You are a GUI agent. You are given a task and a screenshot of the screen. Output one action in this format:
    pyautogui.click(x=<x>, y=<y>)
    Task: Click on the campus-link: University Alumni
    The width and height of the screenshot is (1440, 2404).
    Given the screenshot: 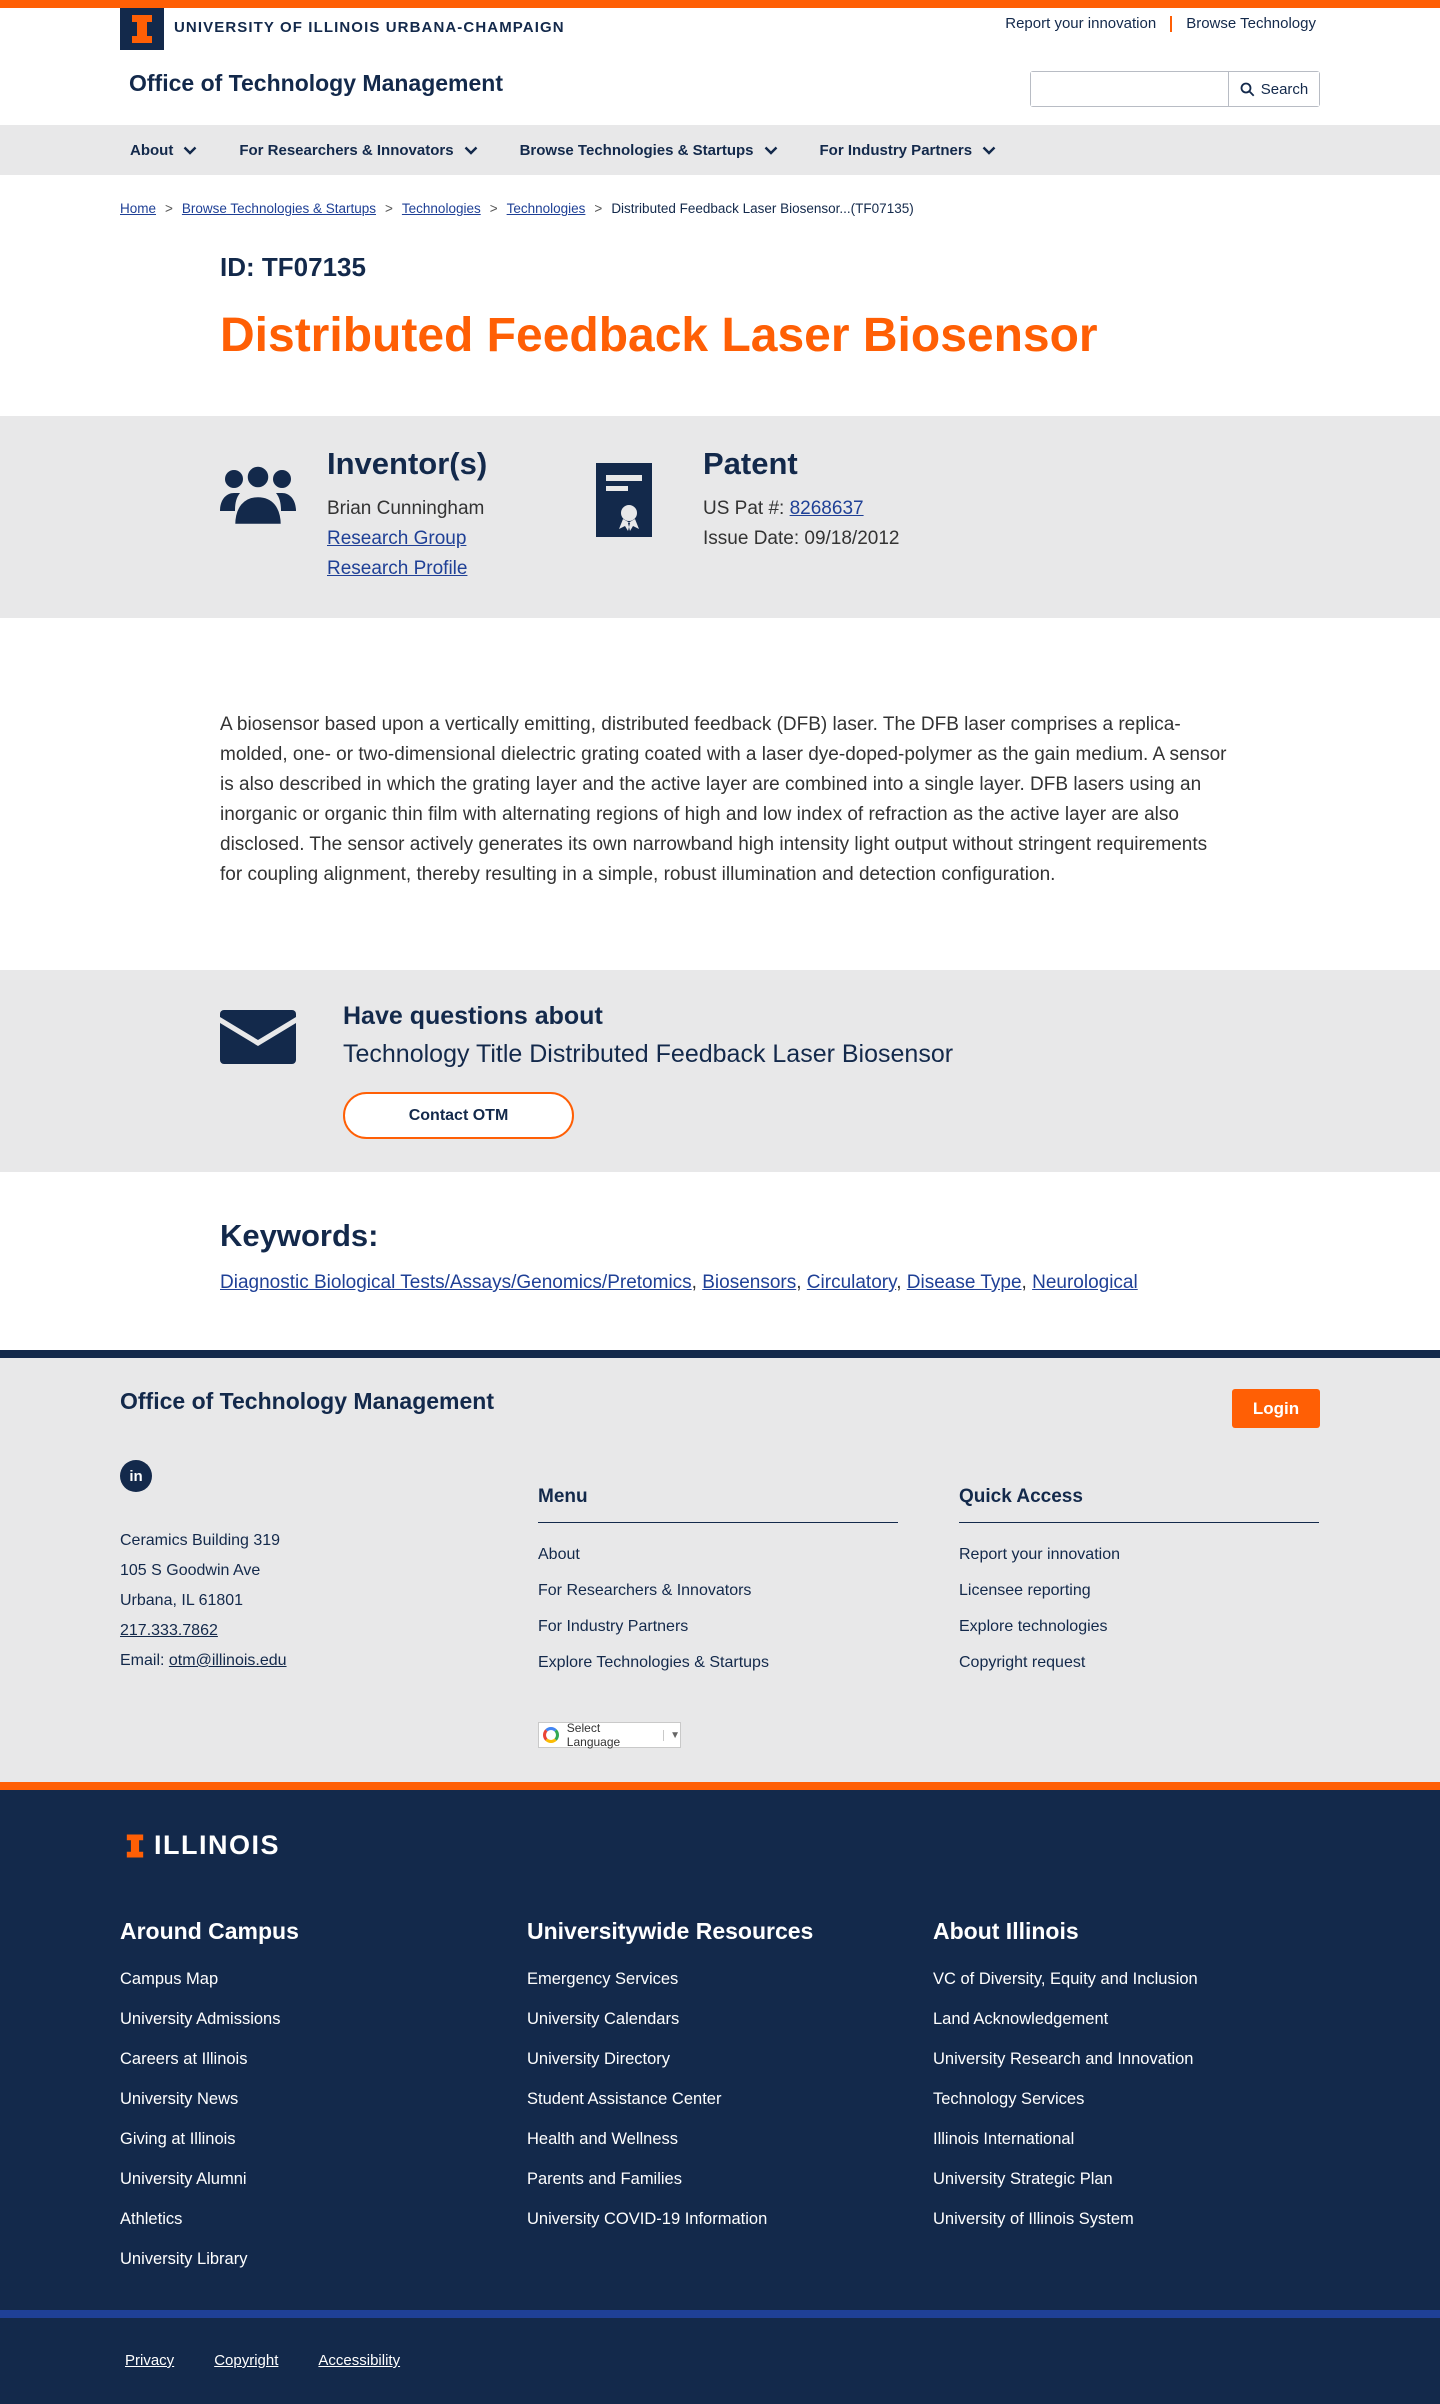 What is the action you would take?
    pyautogui.click(x=183, y=2179)
    